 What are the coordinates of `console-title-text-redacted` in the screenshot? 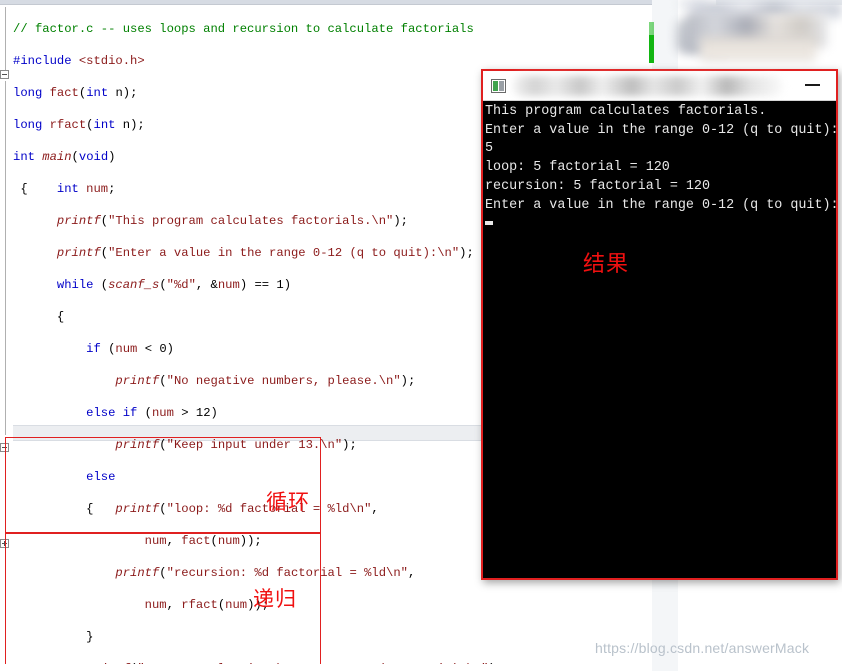 It's located at (648, 86).